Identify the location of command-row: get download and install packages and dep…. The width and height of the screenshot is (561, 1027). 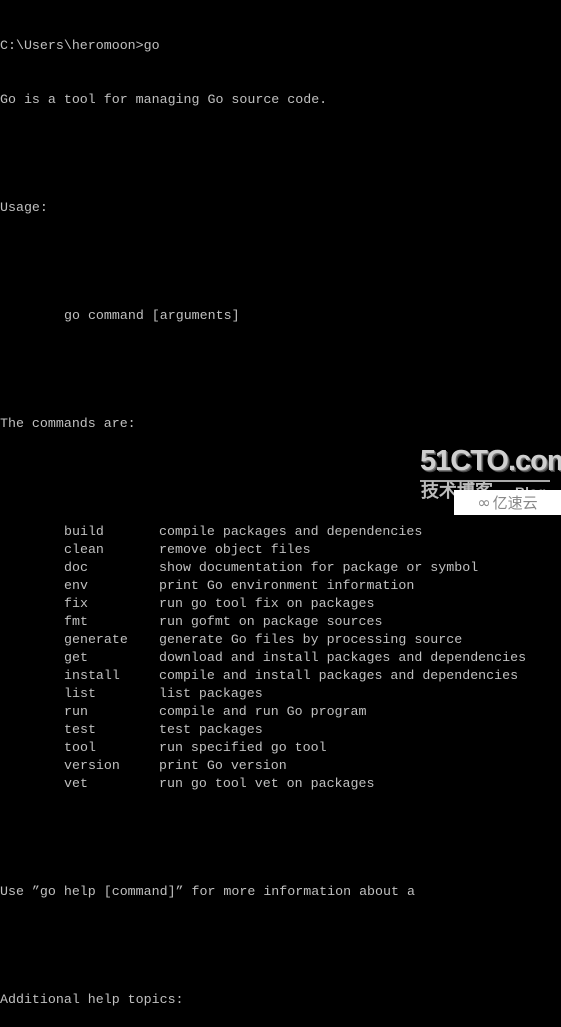
(280, 658).